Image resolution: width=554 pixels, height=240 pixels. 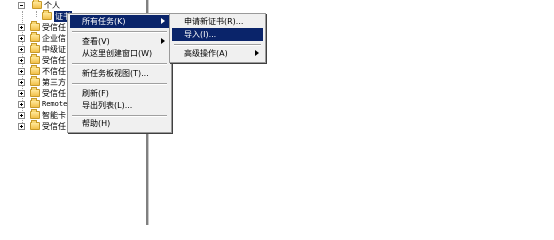 I want to click on tree-item-label: 中级证, so click(x=54, y=49).